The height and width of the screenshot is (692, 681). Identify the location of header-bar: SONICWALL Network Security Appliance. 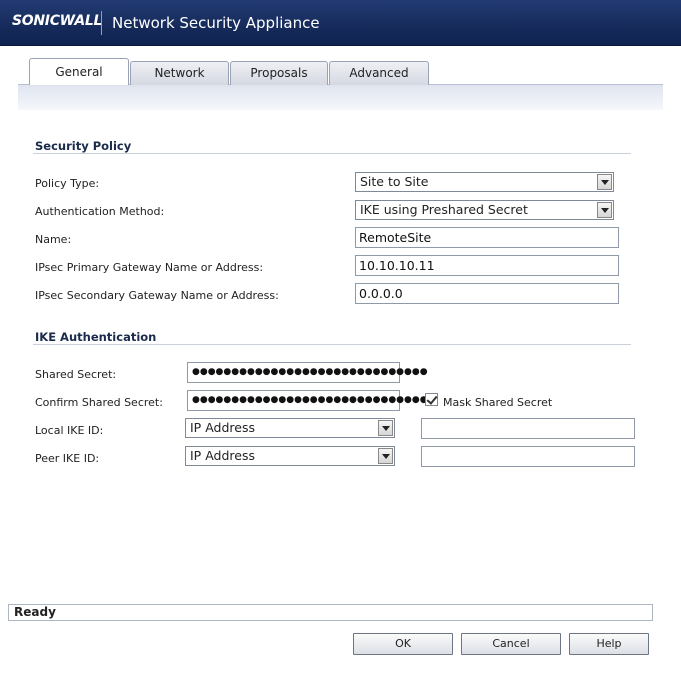
(340, 23).